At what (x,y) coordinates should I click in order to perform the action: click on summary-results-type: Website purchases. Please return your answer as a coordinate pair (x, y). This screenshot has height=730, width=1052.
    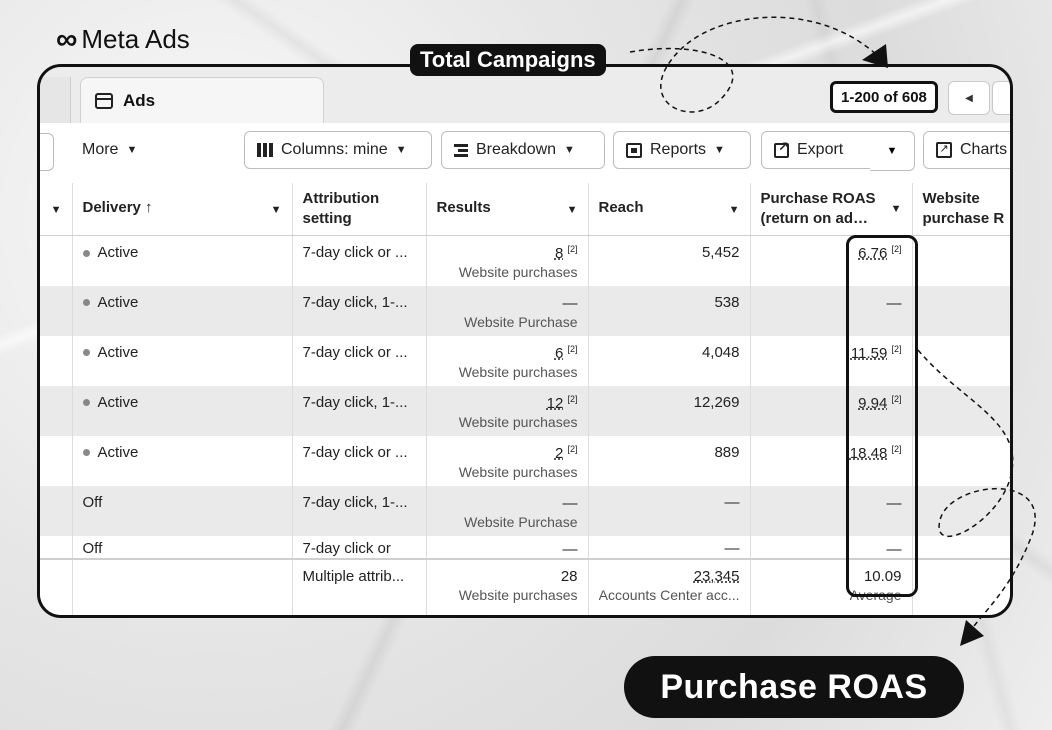
    Looking at the image, I should click on (518, 594).